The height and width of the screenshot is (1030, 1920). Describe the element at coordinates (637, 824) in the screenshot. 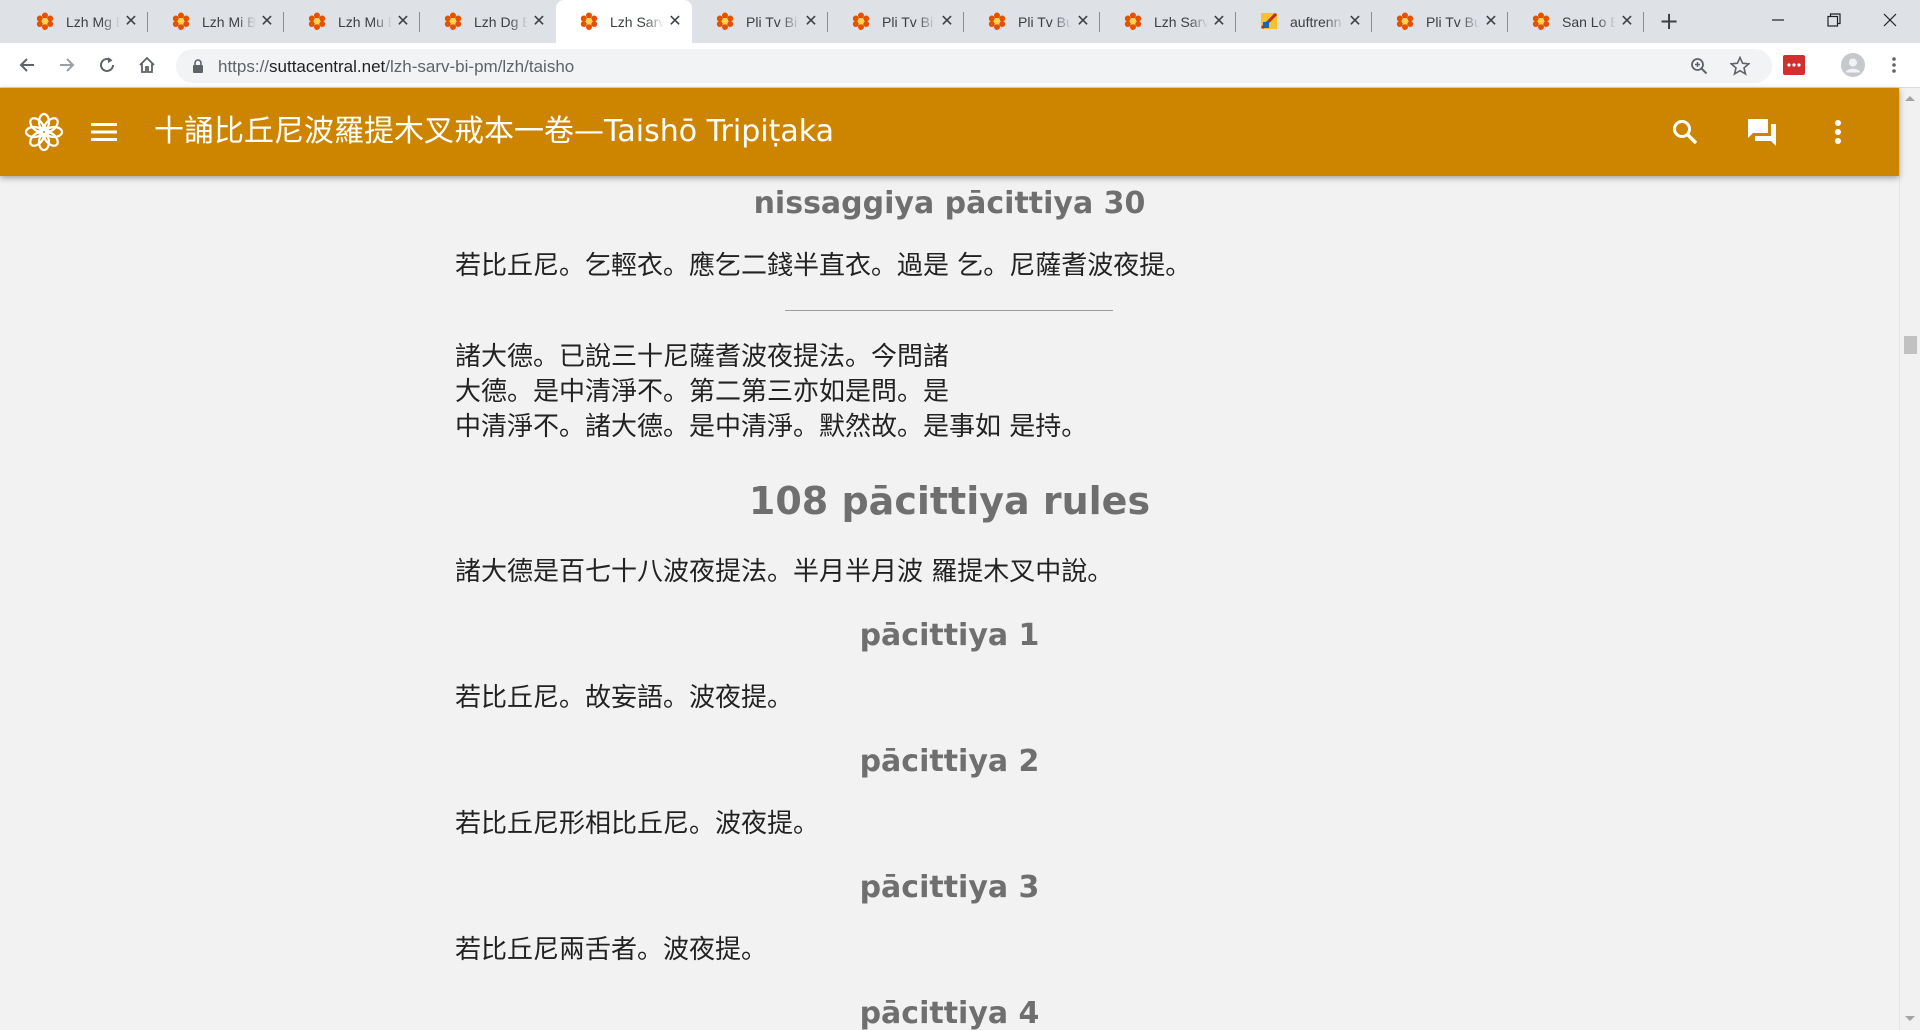

I see `rule-text: 若比丘尼形相比丘尼。波夜提。` at that location.